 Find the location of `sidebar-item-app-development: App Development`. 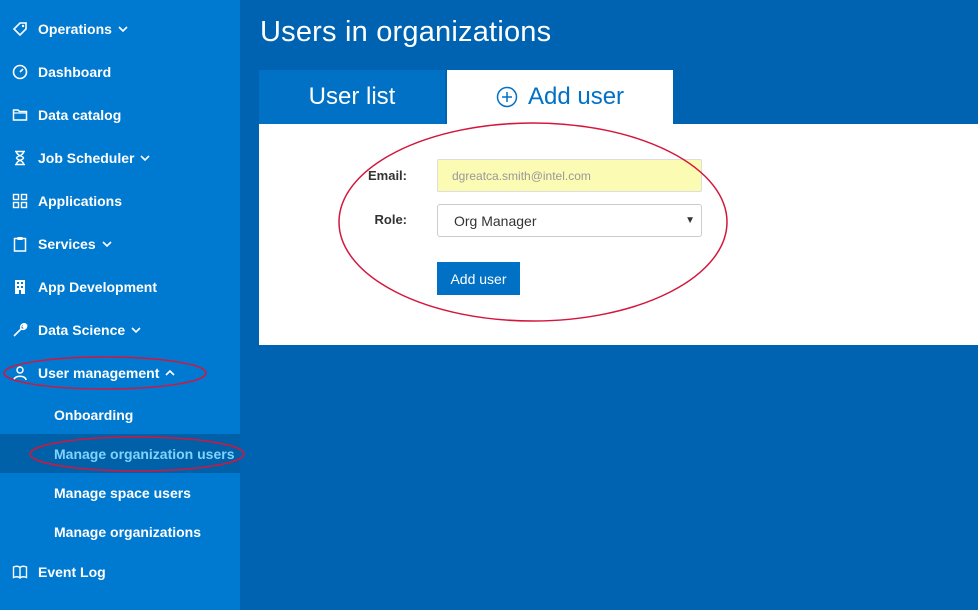

sidebar-item-app-development: App Development is located at coordinates (120, 286).